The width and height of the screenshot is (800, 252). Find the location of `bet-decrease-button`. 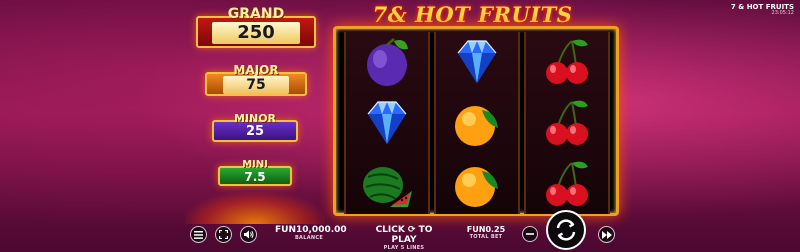

bet-decrease-button is located at coordinates (530, 234).